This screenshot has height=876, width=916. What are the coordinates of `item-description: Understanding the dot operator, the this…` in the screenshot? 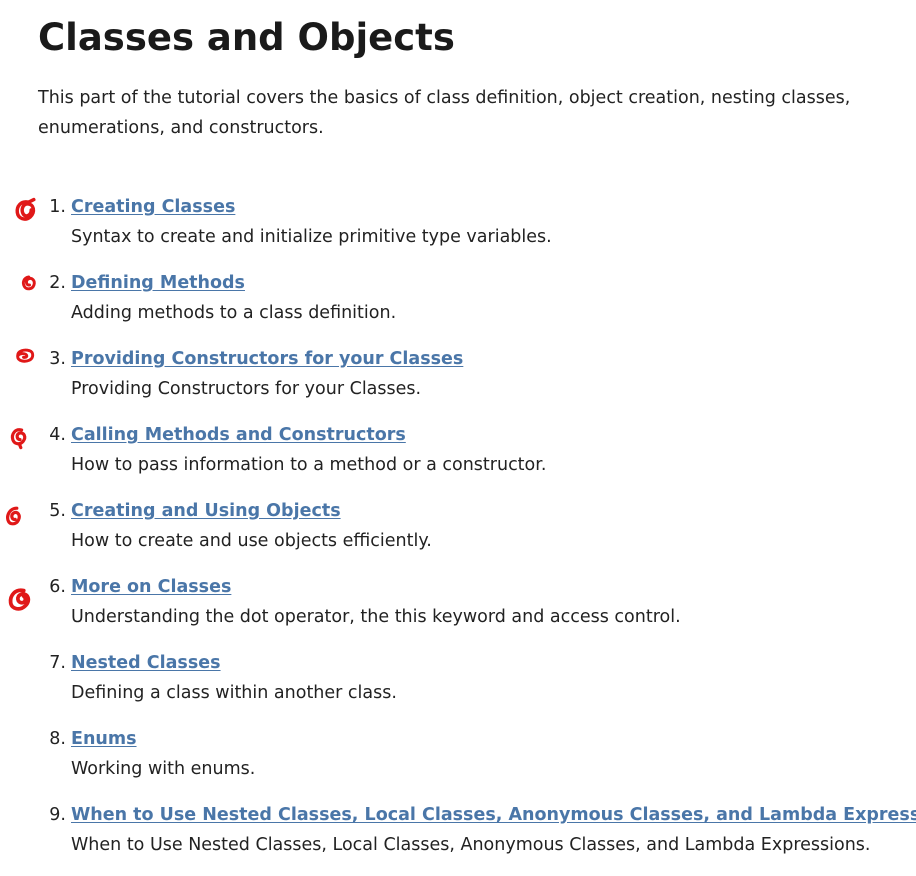 It's located at (376, 617).